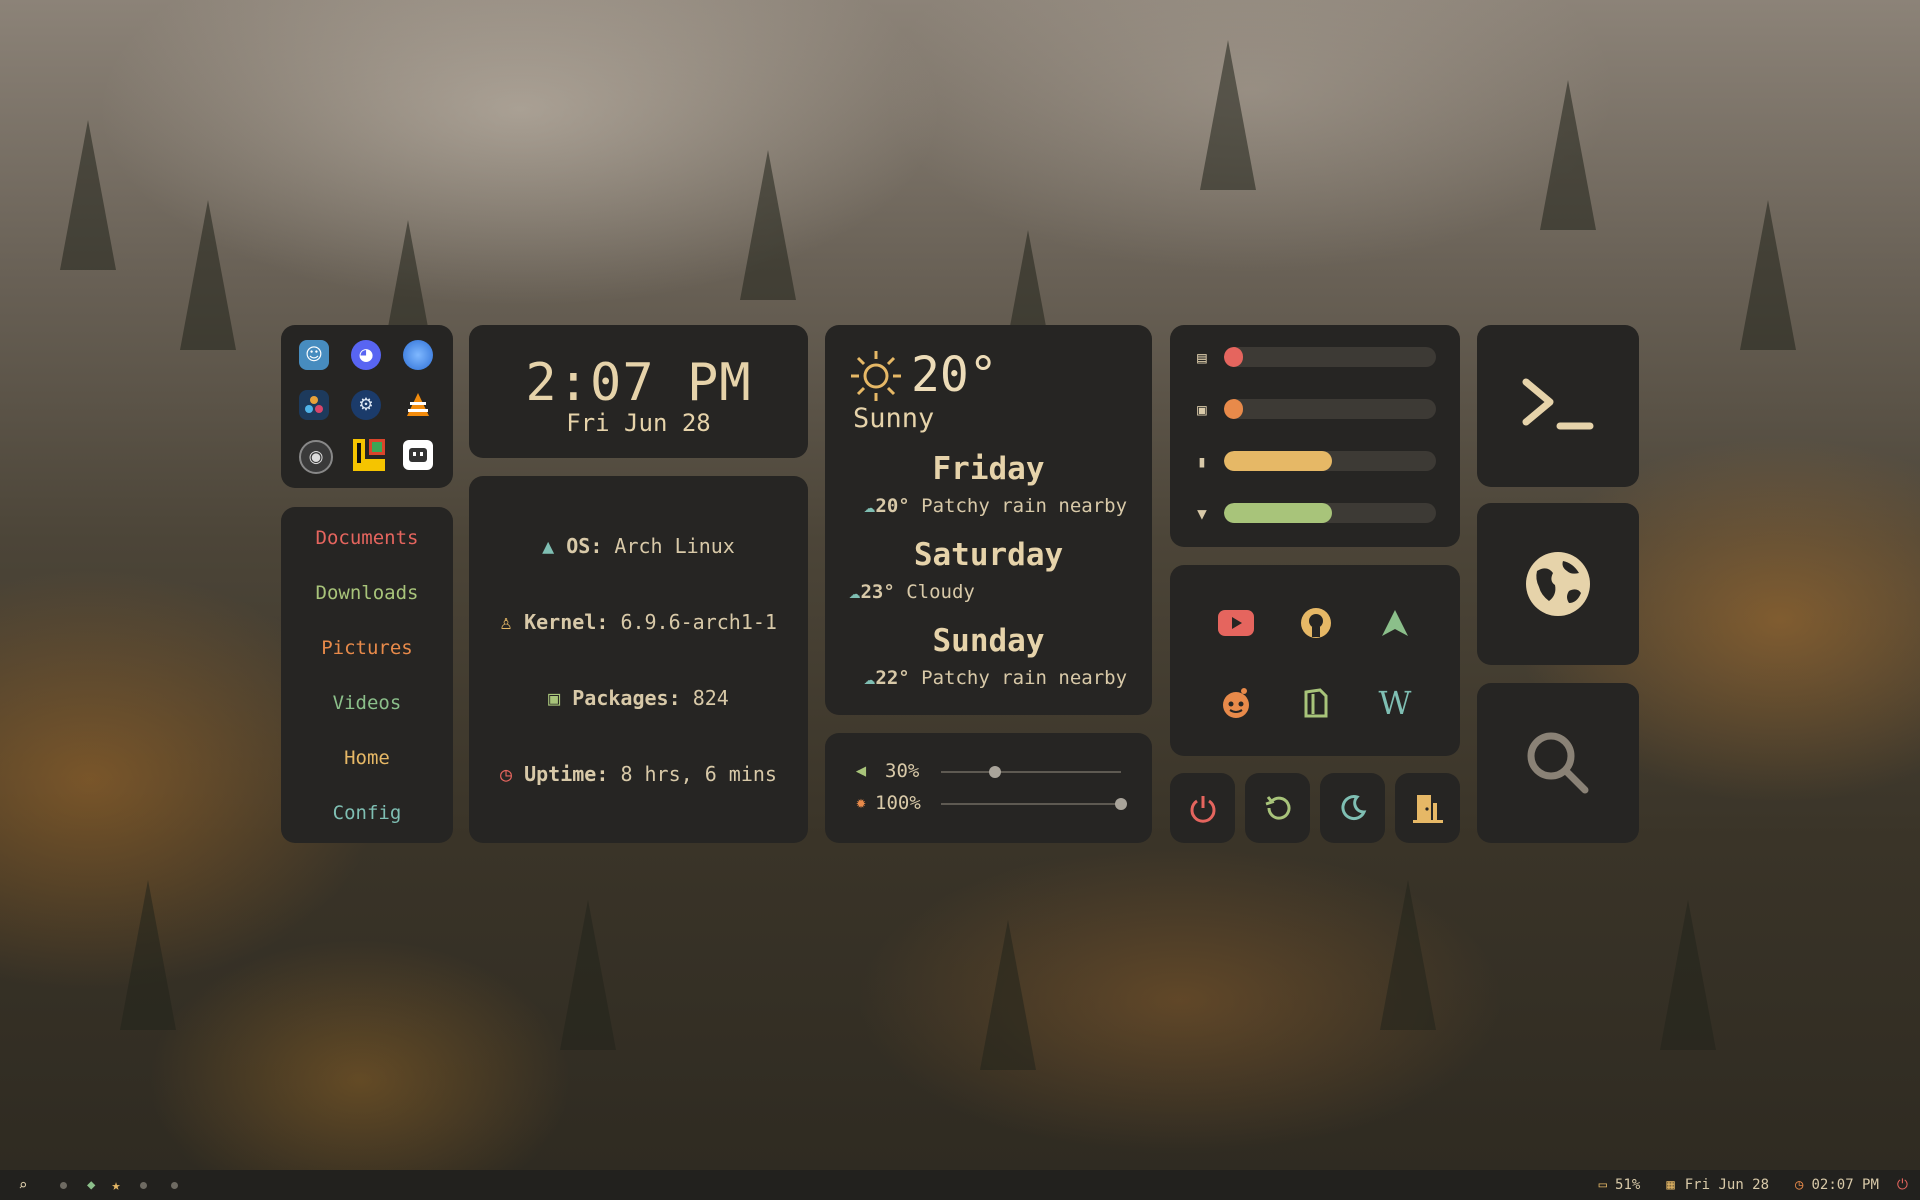 The width and height of the screenshot is (1920, 1200). I want to click on cpu-bar-fill, so click(1234, 409).